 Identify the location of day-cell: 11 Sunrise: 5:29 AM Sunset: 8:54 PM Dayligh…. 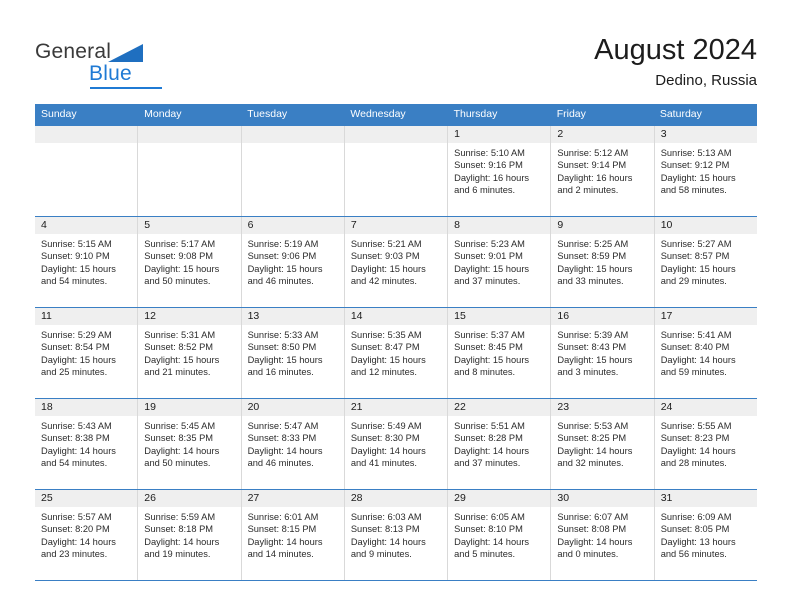
(87, 353).